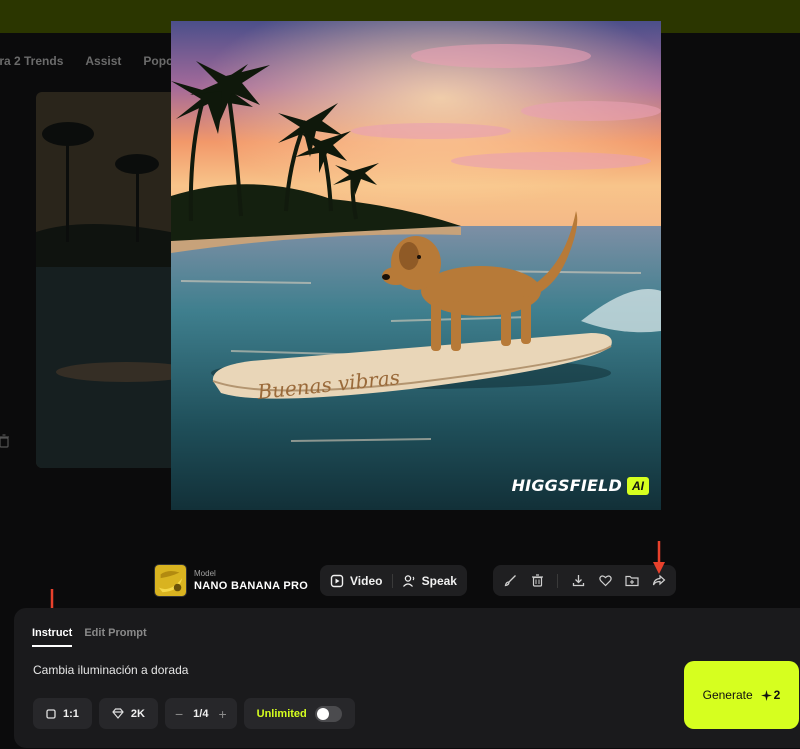  I want to click on generate-cost: 2, so click(770, 695).